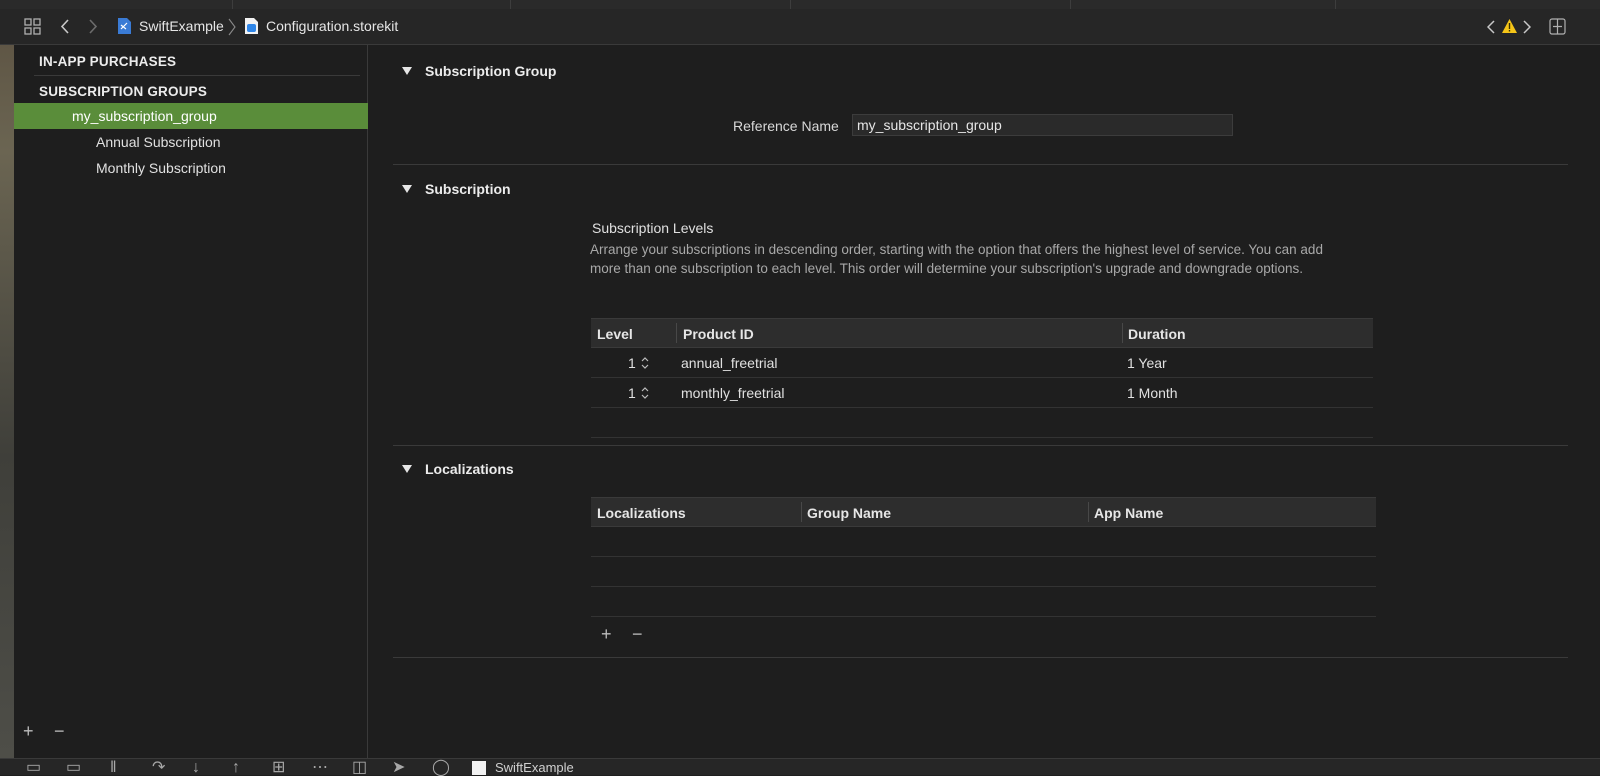 The width and height of the screenshot is (1600, 776). Describe the element at coordinates (982, 363) in the screenshot. I see `table-row: 1 annual_freetrial 1 Year` at that location.